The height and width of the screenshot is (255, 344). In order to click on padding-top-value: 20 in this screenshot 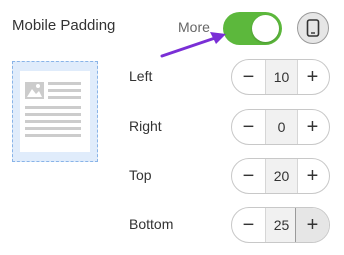, I will do `click(281, 176)`.